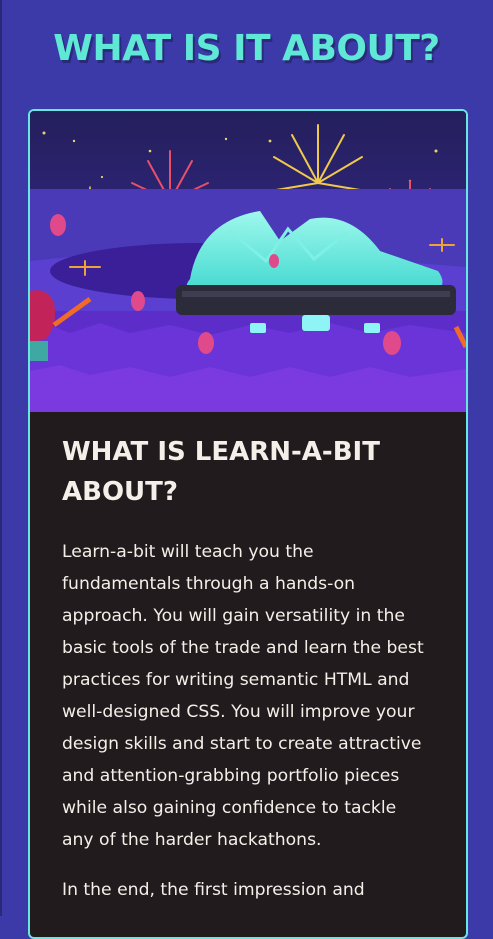 Image resolution: width=493 pixels, height=939 pixels. I want to click on page-left-edge, so click(1, 458).